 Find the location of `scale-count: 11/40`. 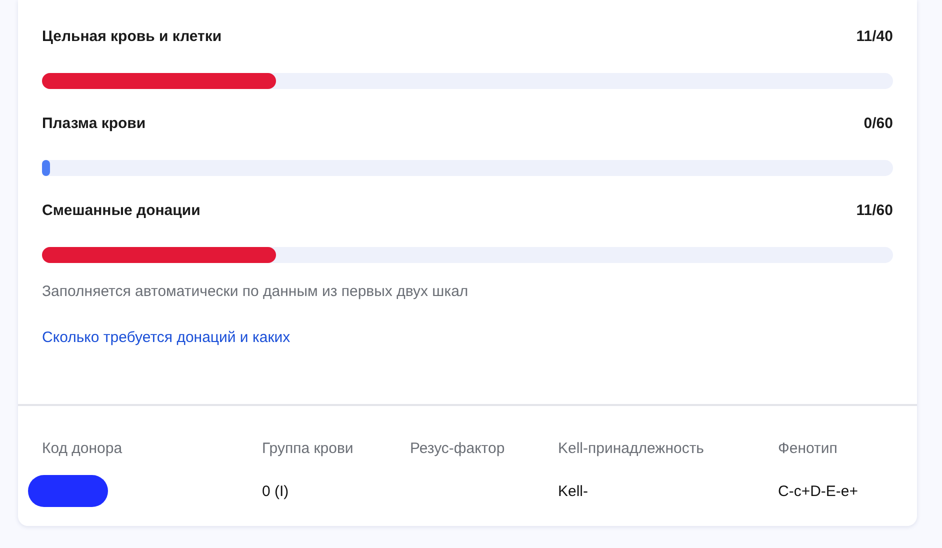

scale-count: 11/40 is located at coordinates (874, 36).